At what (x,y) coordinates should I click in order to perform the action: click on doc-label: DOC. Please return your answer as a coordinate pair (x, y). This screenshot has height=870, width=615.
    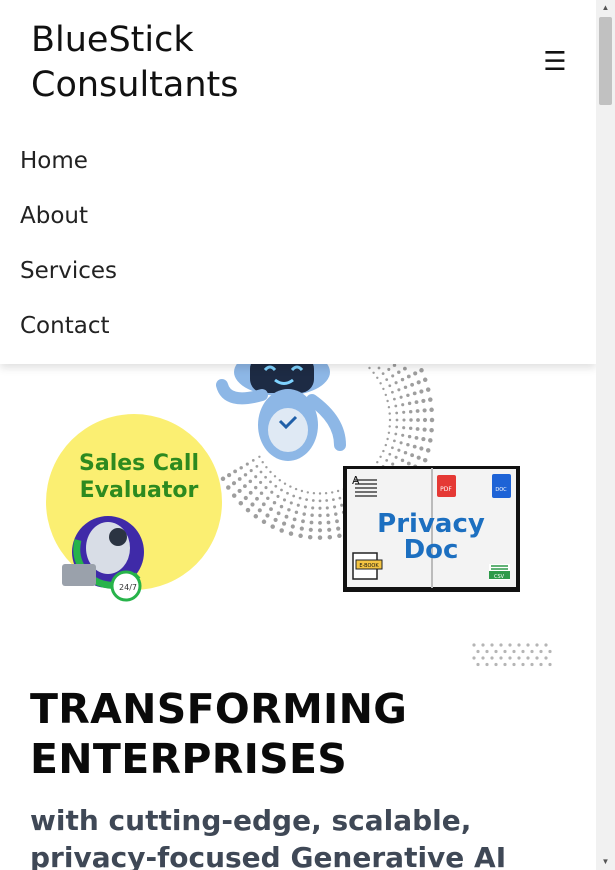
    Looking at the image, I should click on (501, 490).